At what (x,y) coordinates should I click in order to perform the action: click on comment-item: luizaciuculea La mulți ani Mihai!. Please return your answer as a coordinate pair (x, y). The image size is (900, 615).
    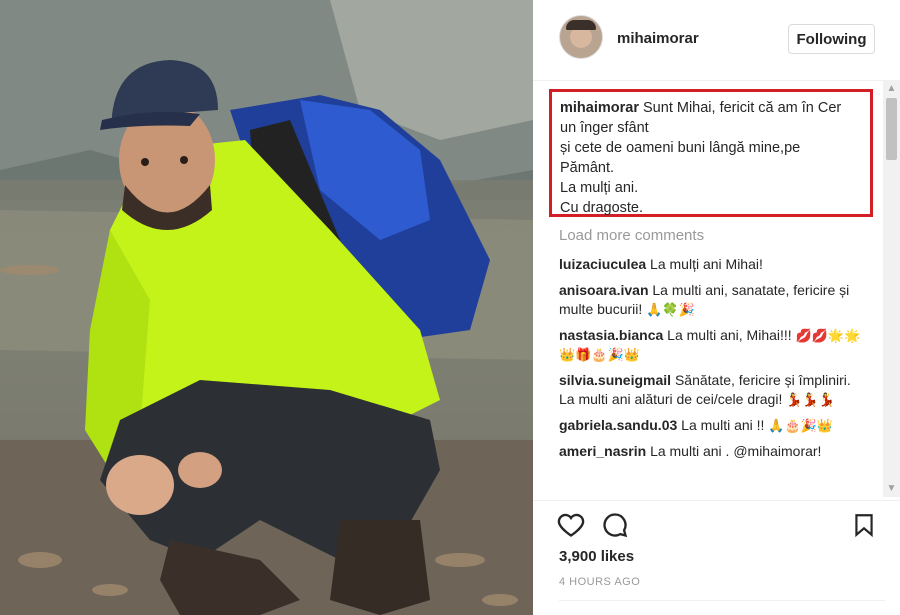
    Looking at the image, I should click on (711, 264).